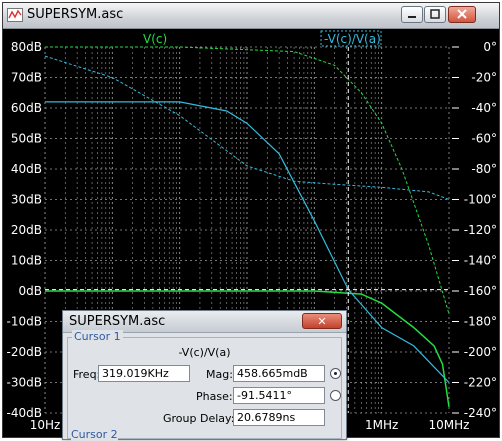 The width and height of the screenshot is (502, 441). What do you see at coordinates (322, 321) in the screenshot?
I see `dialog-close-button: ✕` at bounding box center [322, 321].